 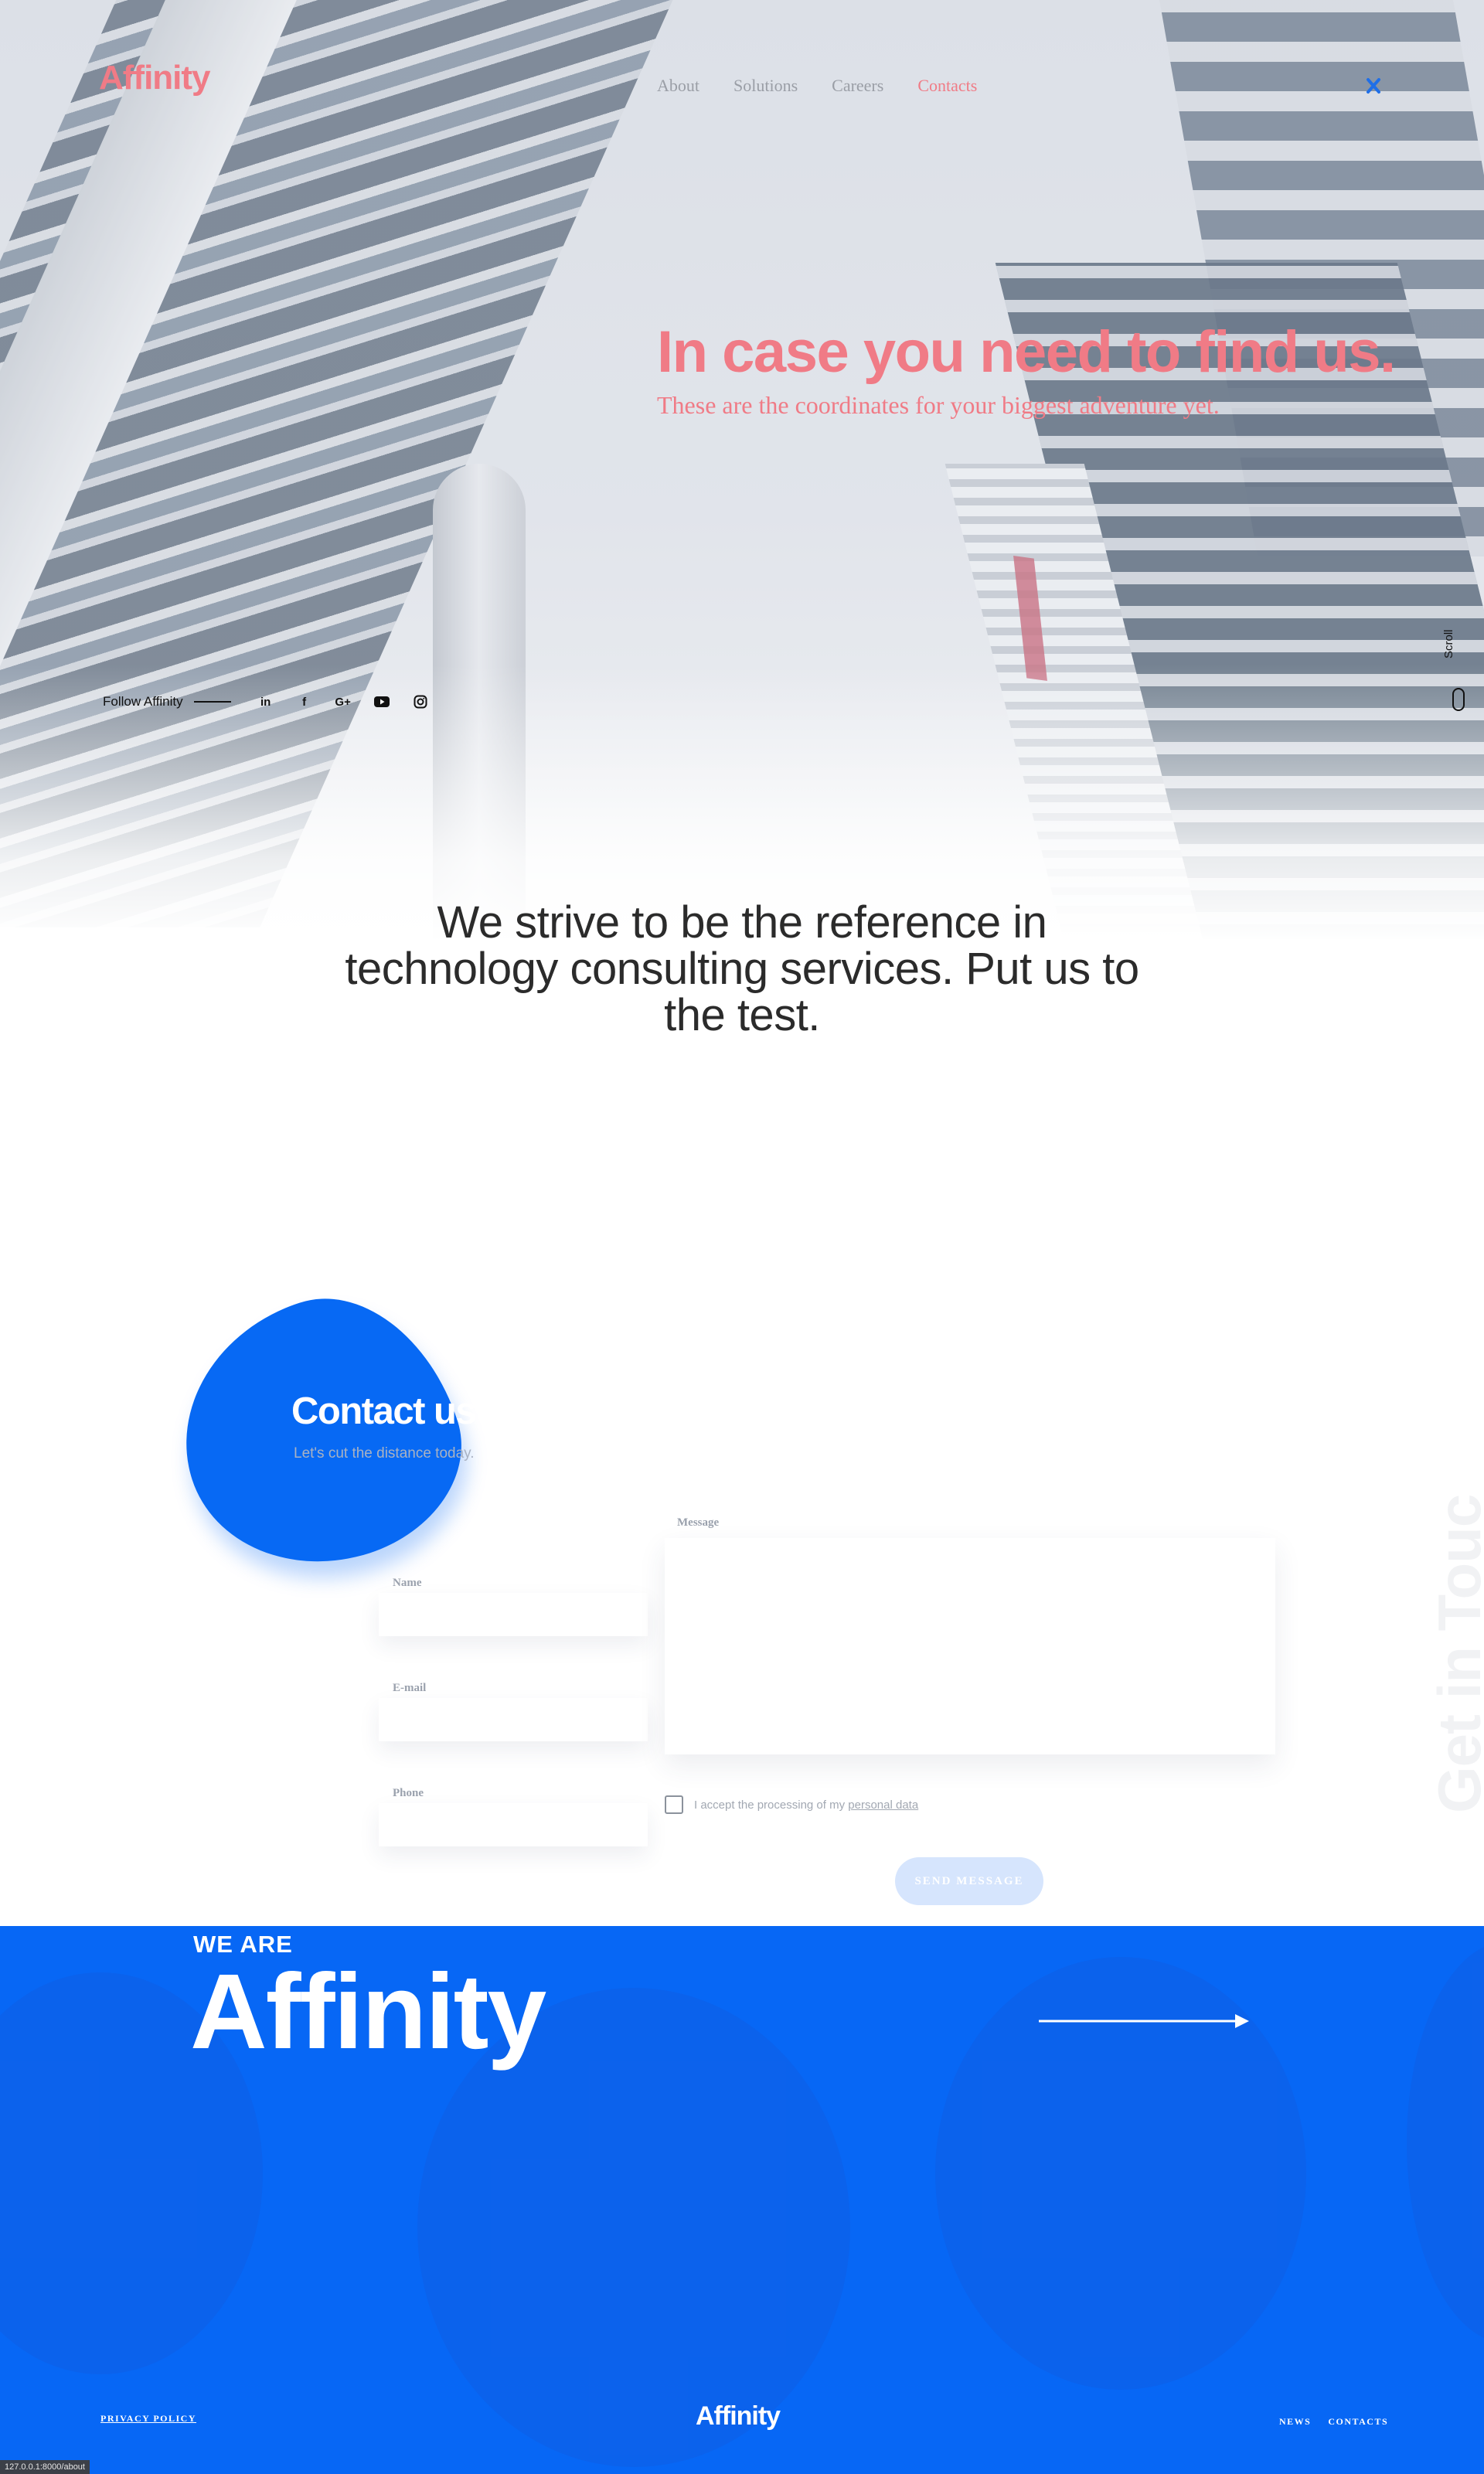 I want to click on phone-label: Phone, so click(x=408, y=1793).